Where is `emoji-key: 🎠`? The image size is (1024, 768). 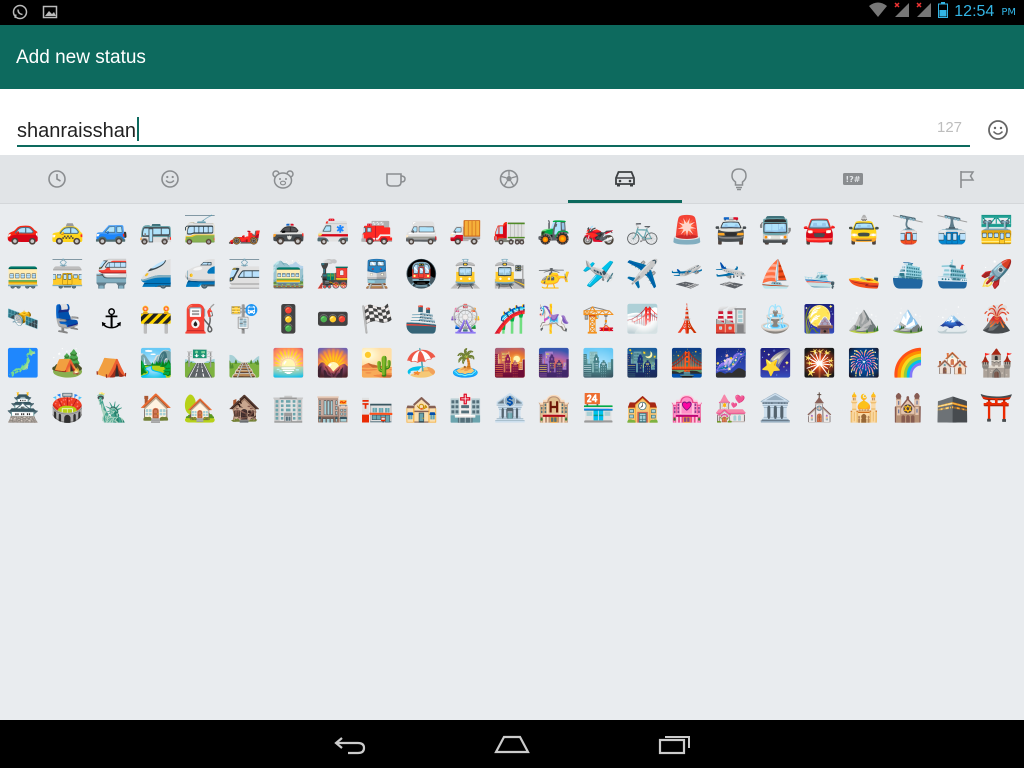 emoji-key: 🎠 is located at coordinates (554, 319).